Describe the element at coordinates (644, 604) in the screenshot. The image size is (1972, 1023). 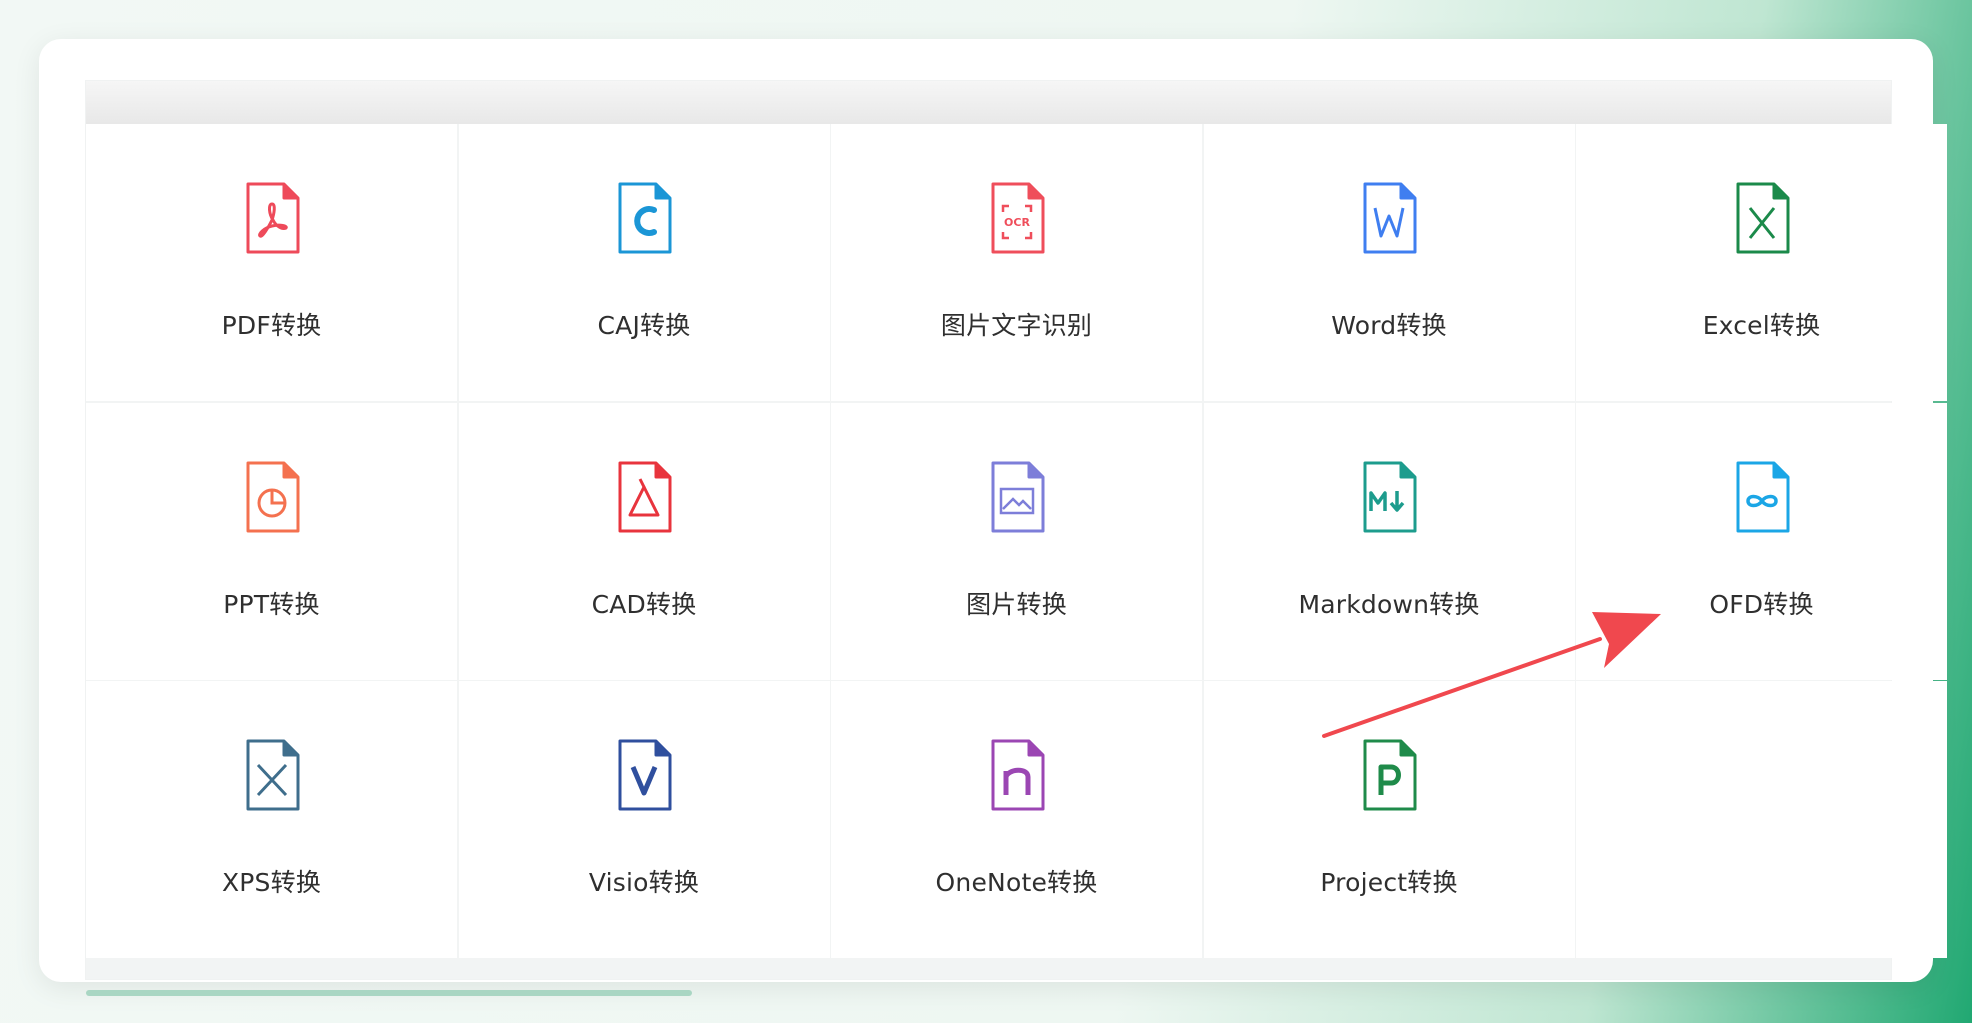
I see `tool-label: CAD转换` at that location.